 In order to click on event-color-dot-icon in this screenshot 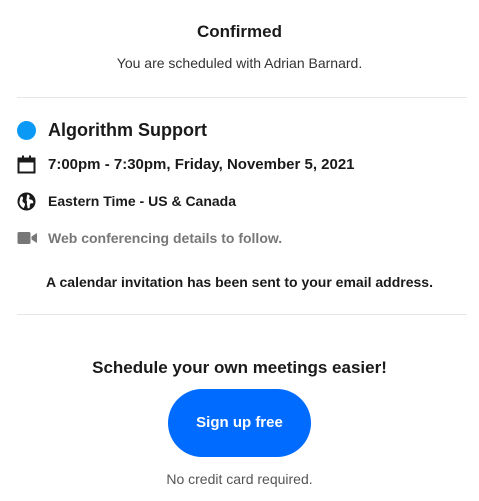, I will do `click(28, 130)`.